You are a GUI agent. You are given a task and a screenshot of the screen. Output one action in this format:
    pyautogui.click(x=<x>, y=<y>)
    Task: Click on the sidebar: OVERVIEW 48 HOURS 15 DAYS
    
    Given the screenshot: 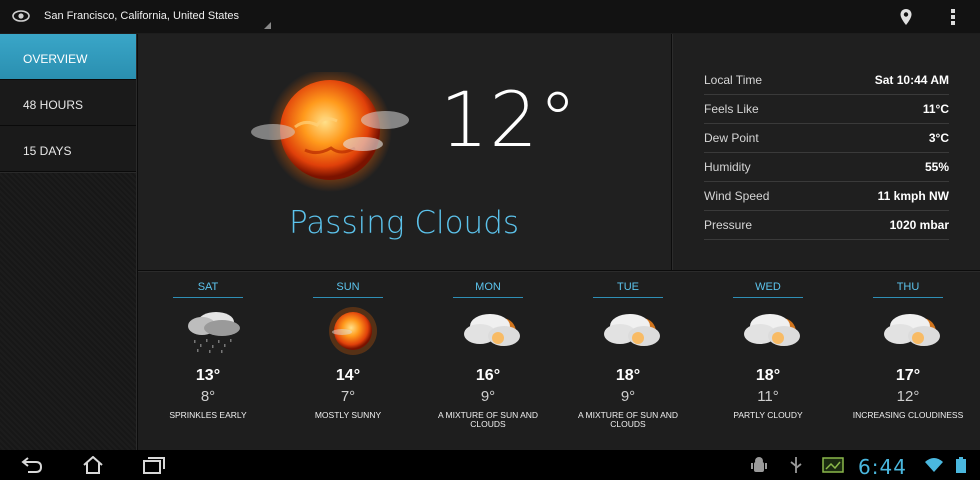 What is the action you would take?
    pyautogui.click(x=68, y=242)
    